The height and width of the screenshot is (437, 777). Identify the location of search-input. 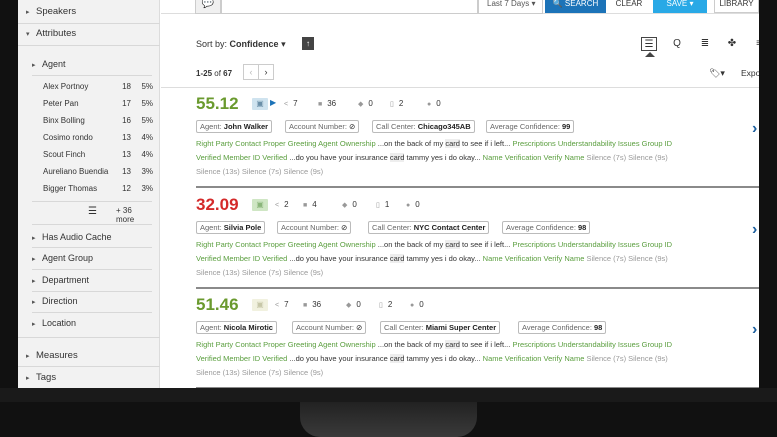
(349, 7).